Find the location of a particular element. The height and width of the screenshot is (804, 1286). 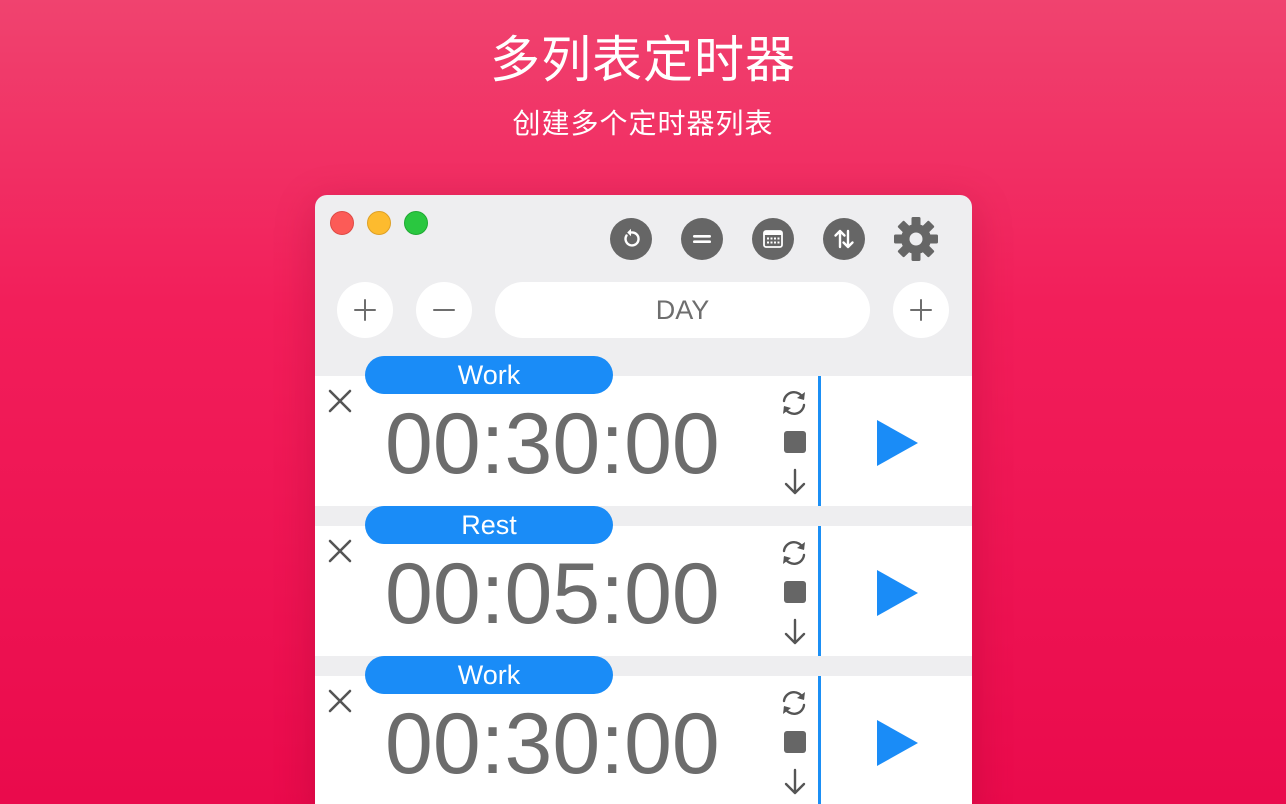

timer-display: 00:05:00 is located at coordinates (566, 594).